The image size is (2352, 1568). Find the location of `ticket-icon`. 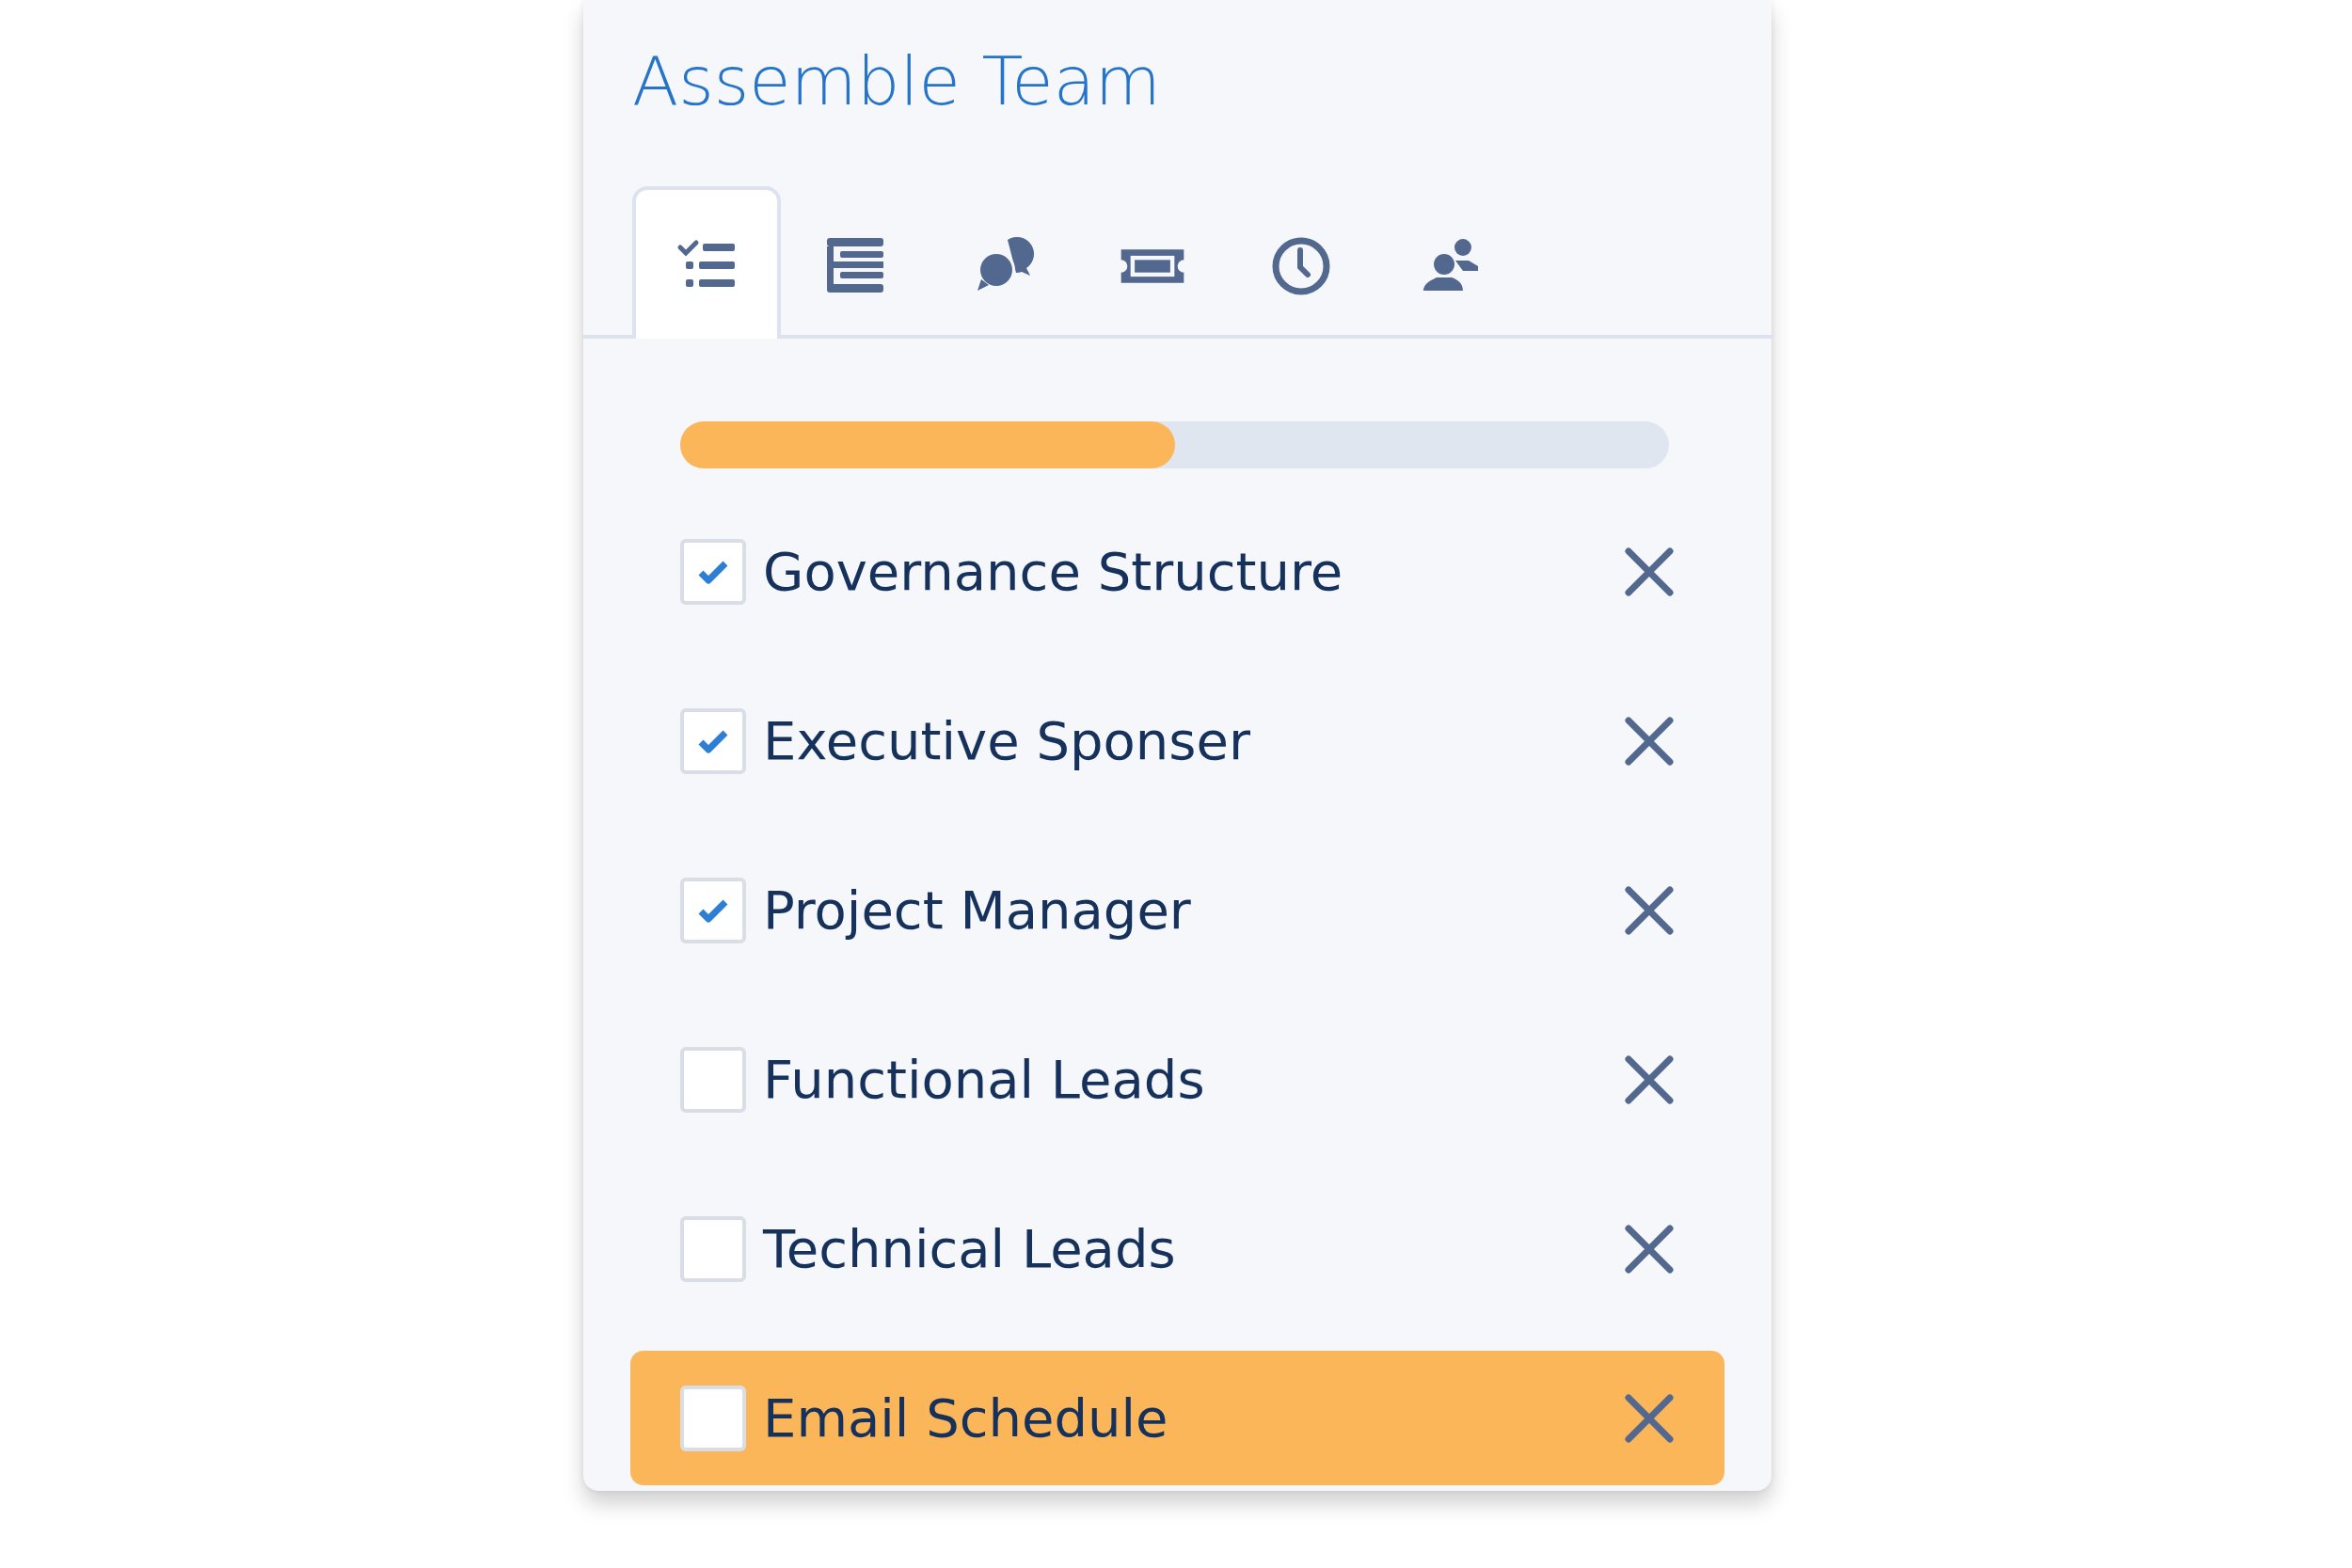

ticket-icon is located at coordinates (1152, 266).